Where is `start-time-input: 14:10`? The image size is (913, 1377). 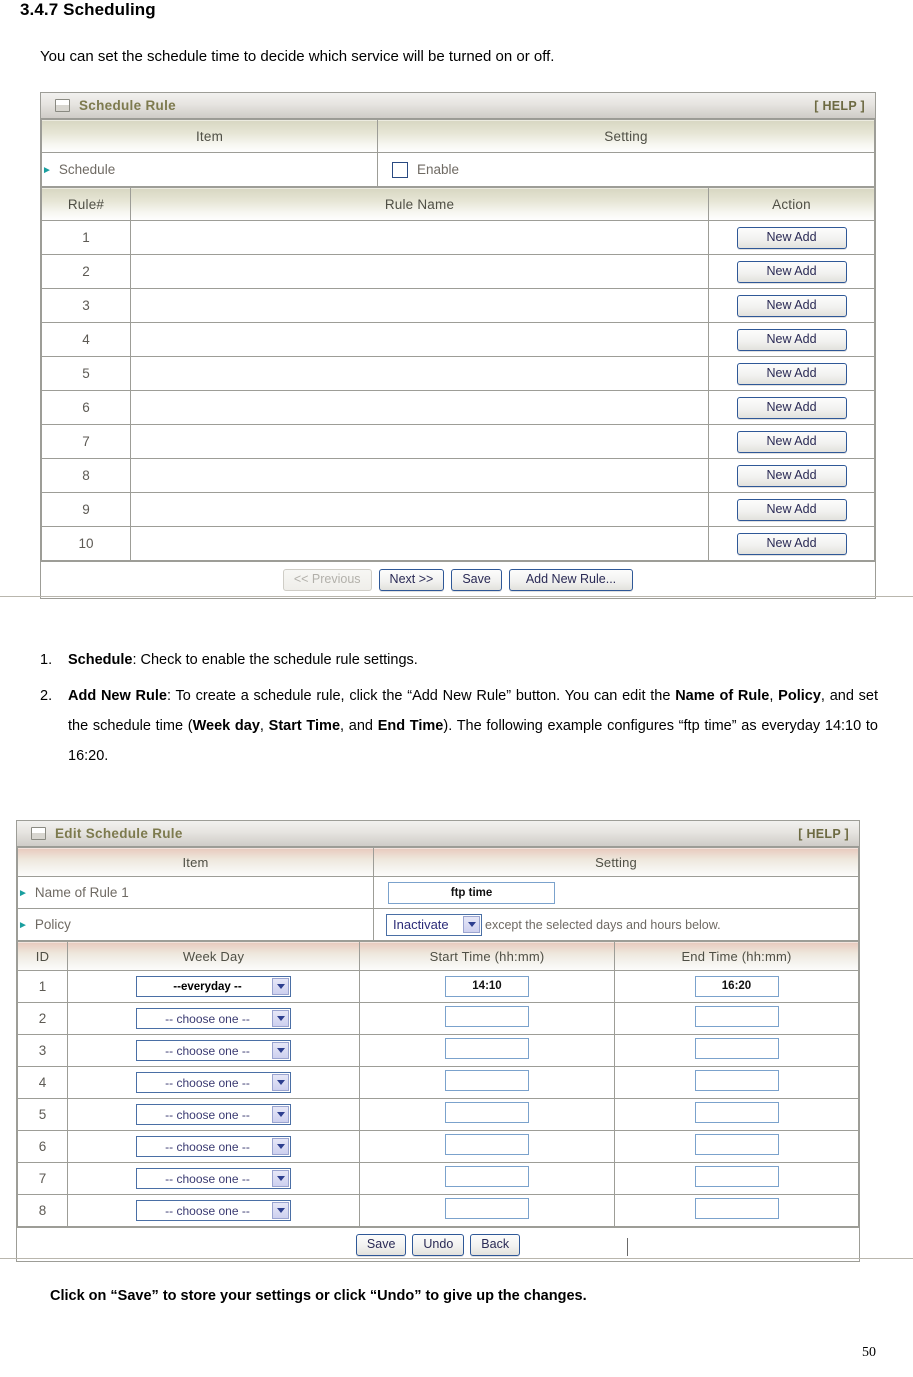
start-time-input: 14:10 is located at coordinates (487, 986).